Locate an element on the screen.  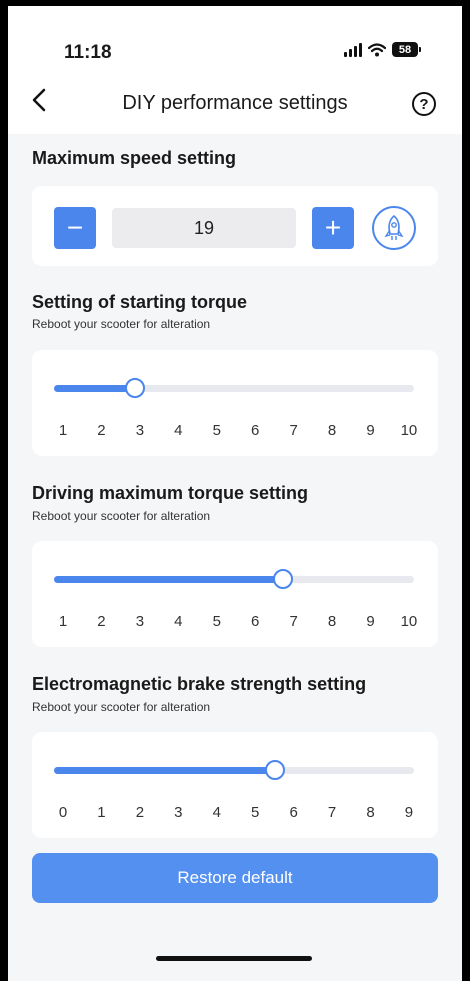
brake-strength-ticks: 0 1 2 3 4 5 6 7 8 9 is located at coordinates (236, 812).